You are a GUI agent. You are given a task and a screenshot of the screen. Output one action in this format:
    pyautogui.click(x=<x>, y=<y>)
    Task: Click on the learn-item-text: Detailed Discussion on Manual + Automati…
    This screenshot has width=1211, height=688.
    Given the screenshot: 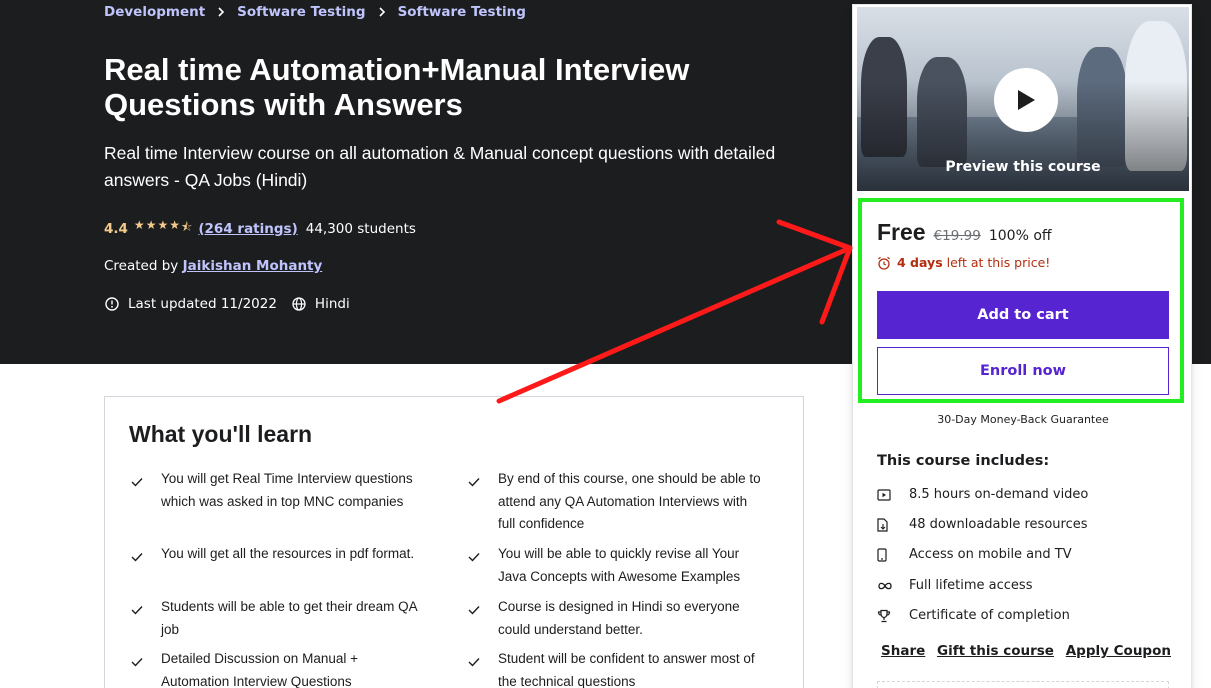 What is the action you would take?
    pyautogui.click(x=259, y=669)
    